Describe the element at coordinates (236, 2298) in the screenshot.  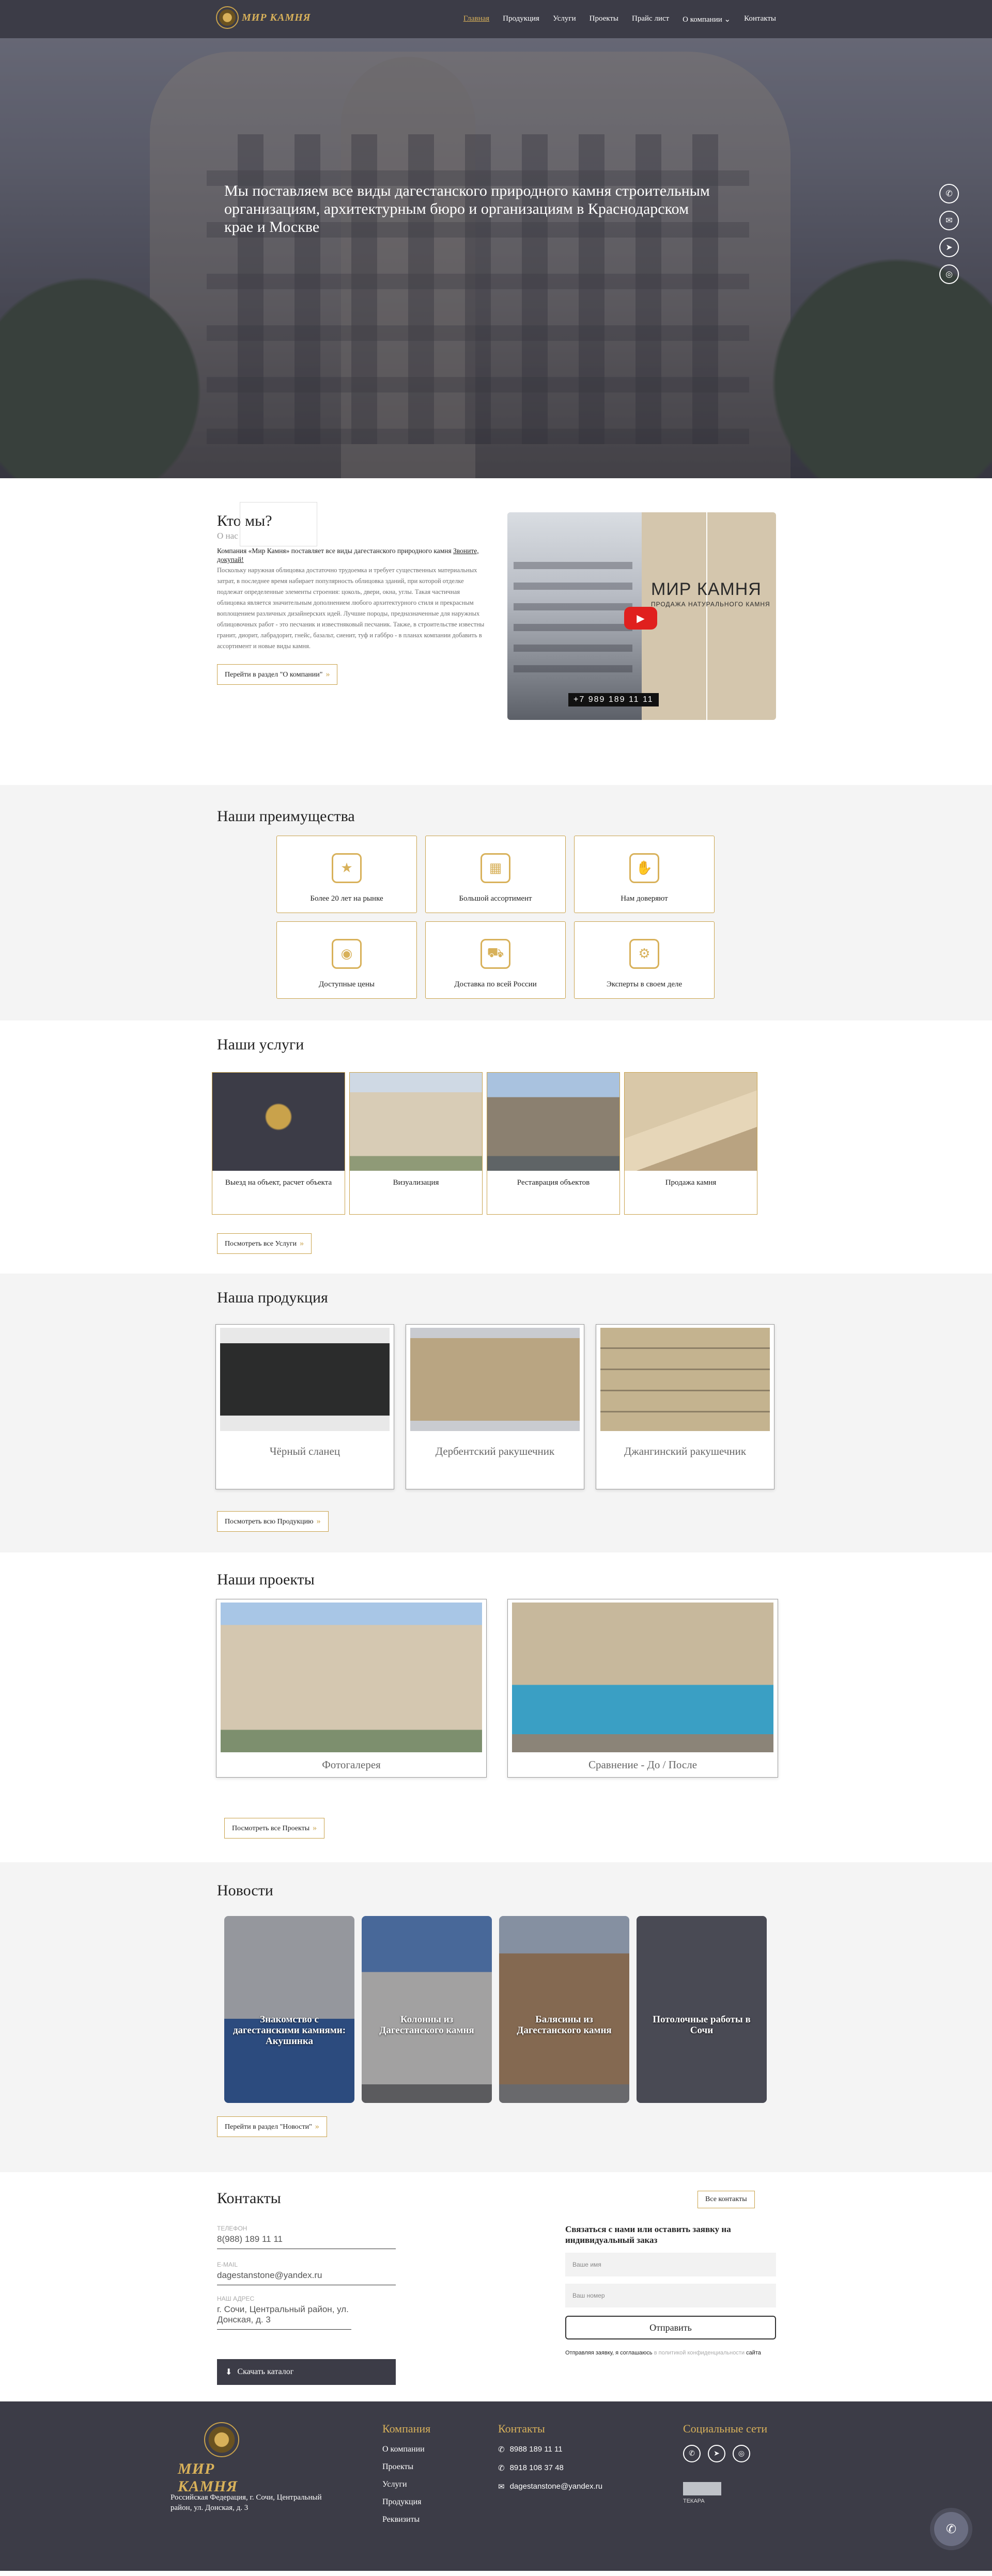
I see `contact-address-label: НАШ АДРЕС` at that location.